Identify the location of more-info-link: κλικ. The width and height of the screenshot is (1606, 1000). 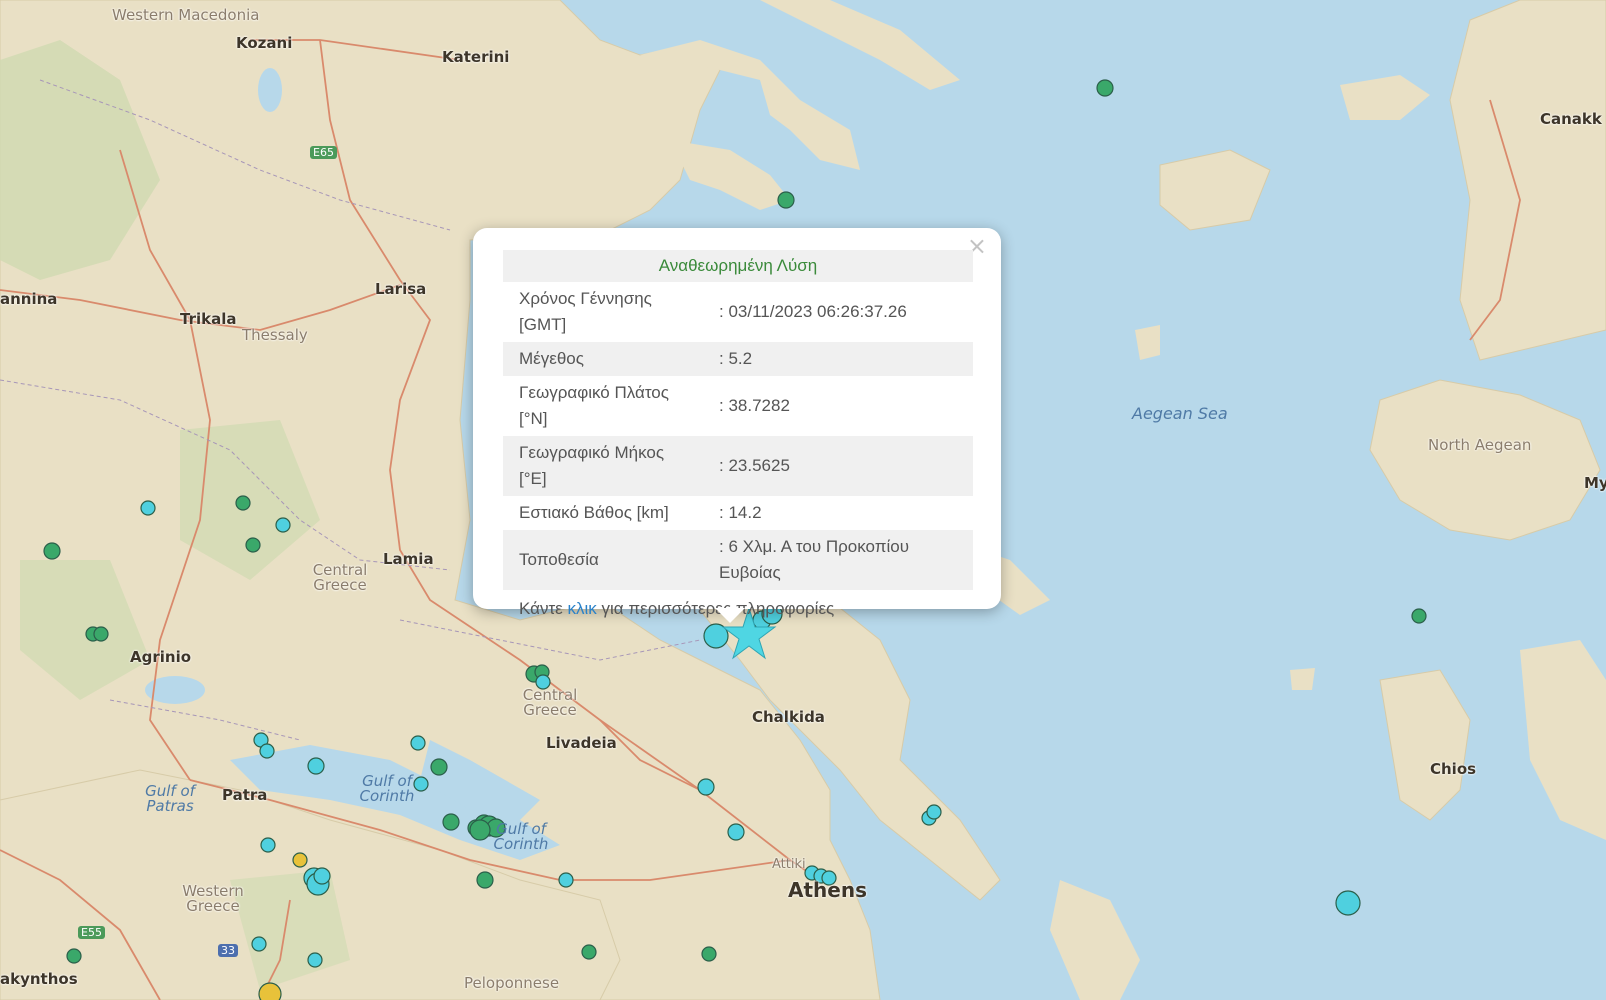
(581, 608).